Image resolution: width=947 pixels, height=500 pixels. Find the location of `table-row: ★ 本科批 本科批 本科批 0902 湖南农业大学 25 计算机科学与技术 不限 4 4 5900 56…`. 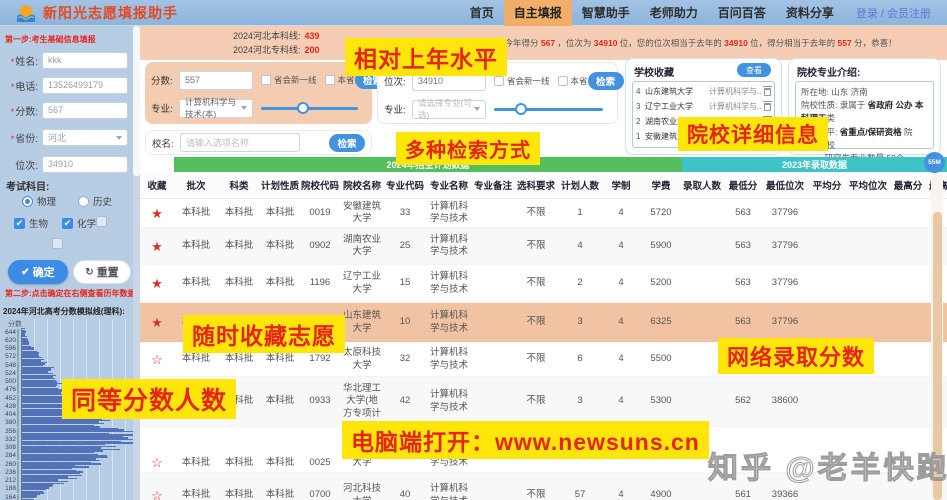

table-row: ★ 本科批 本科批 本科批 0902 湖南农业大学 25 计算机科学与技术 不限 4 4 5900 56… is located at coordinates (543, 246).